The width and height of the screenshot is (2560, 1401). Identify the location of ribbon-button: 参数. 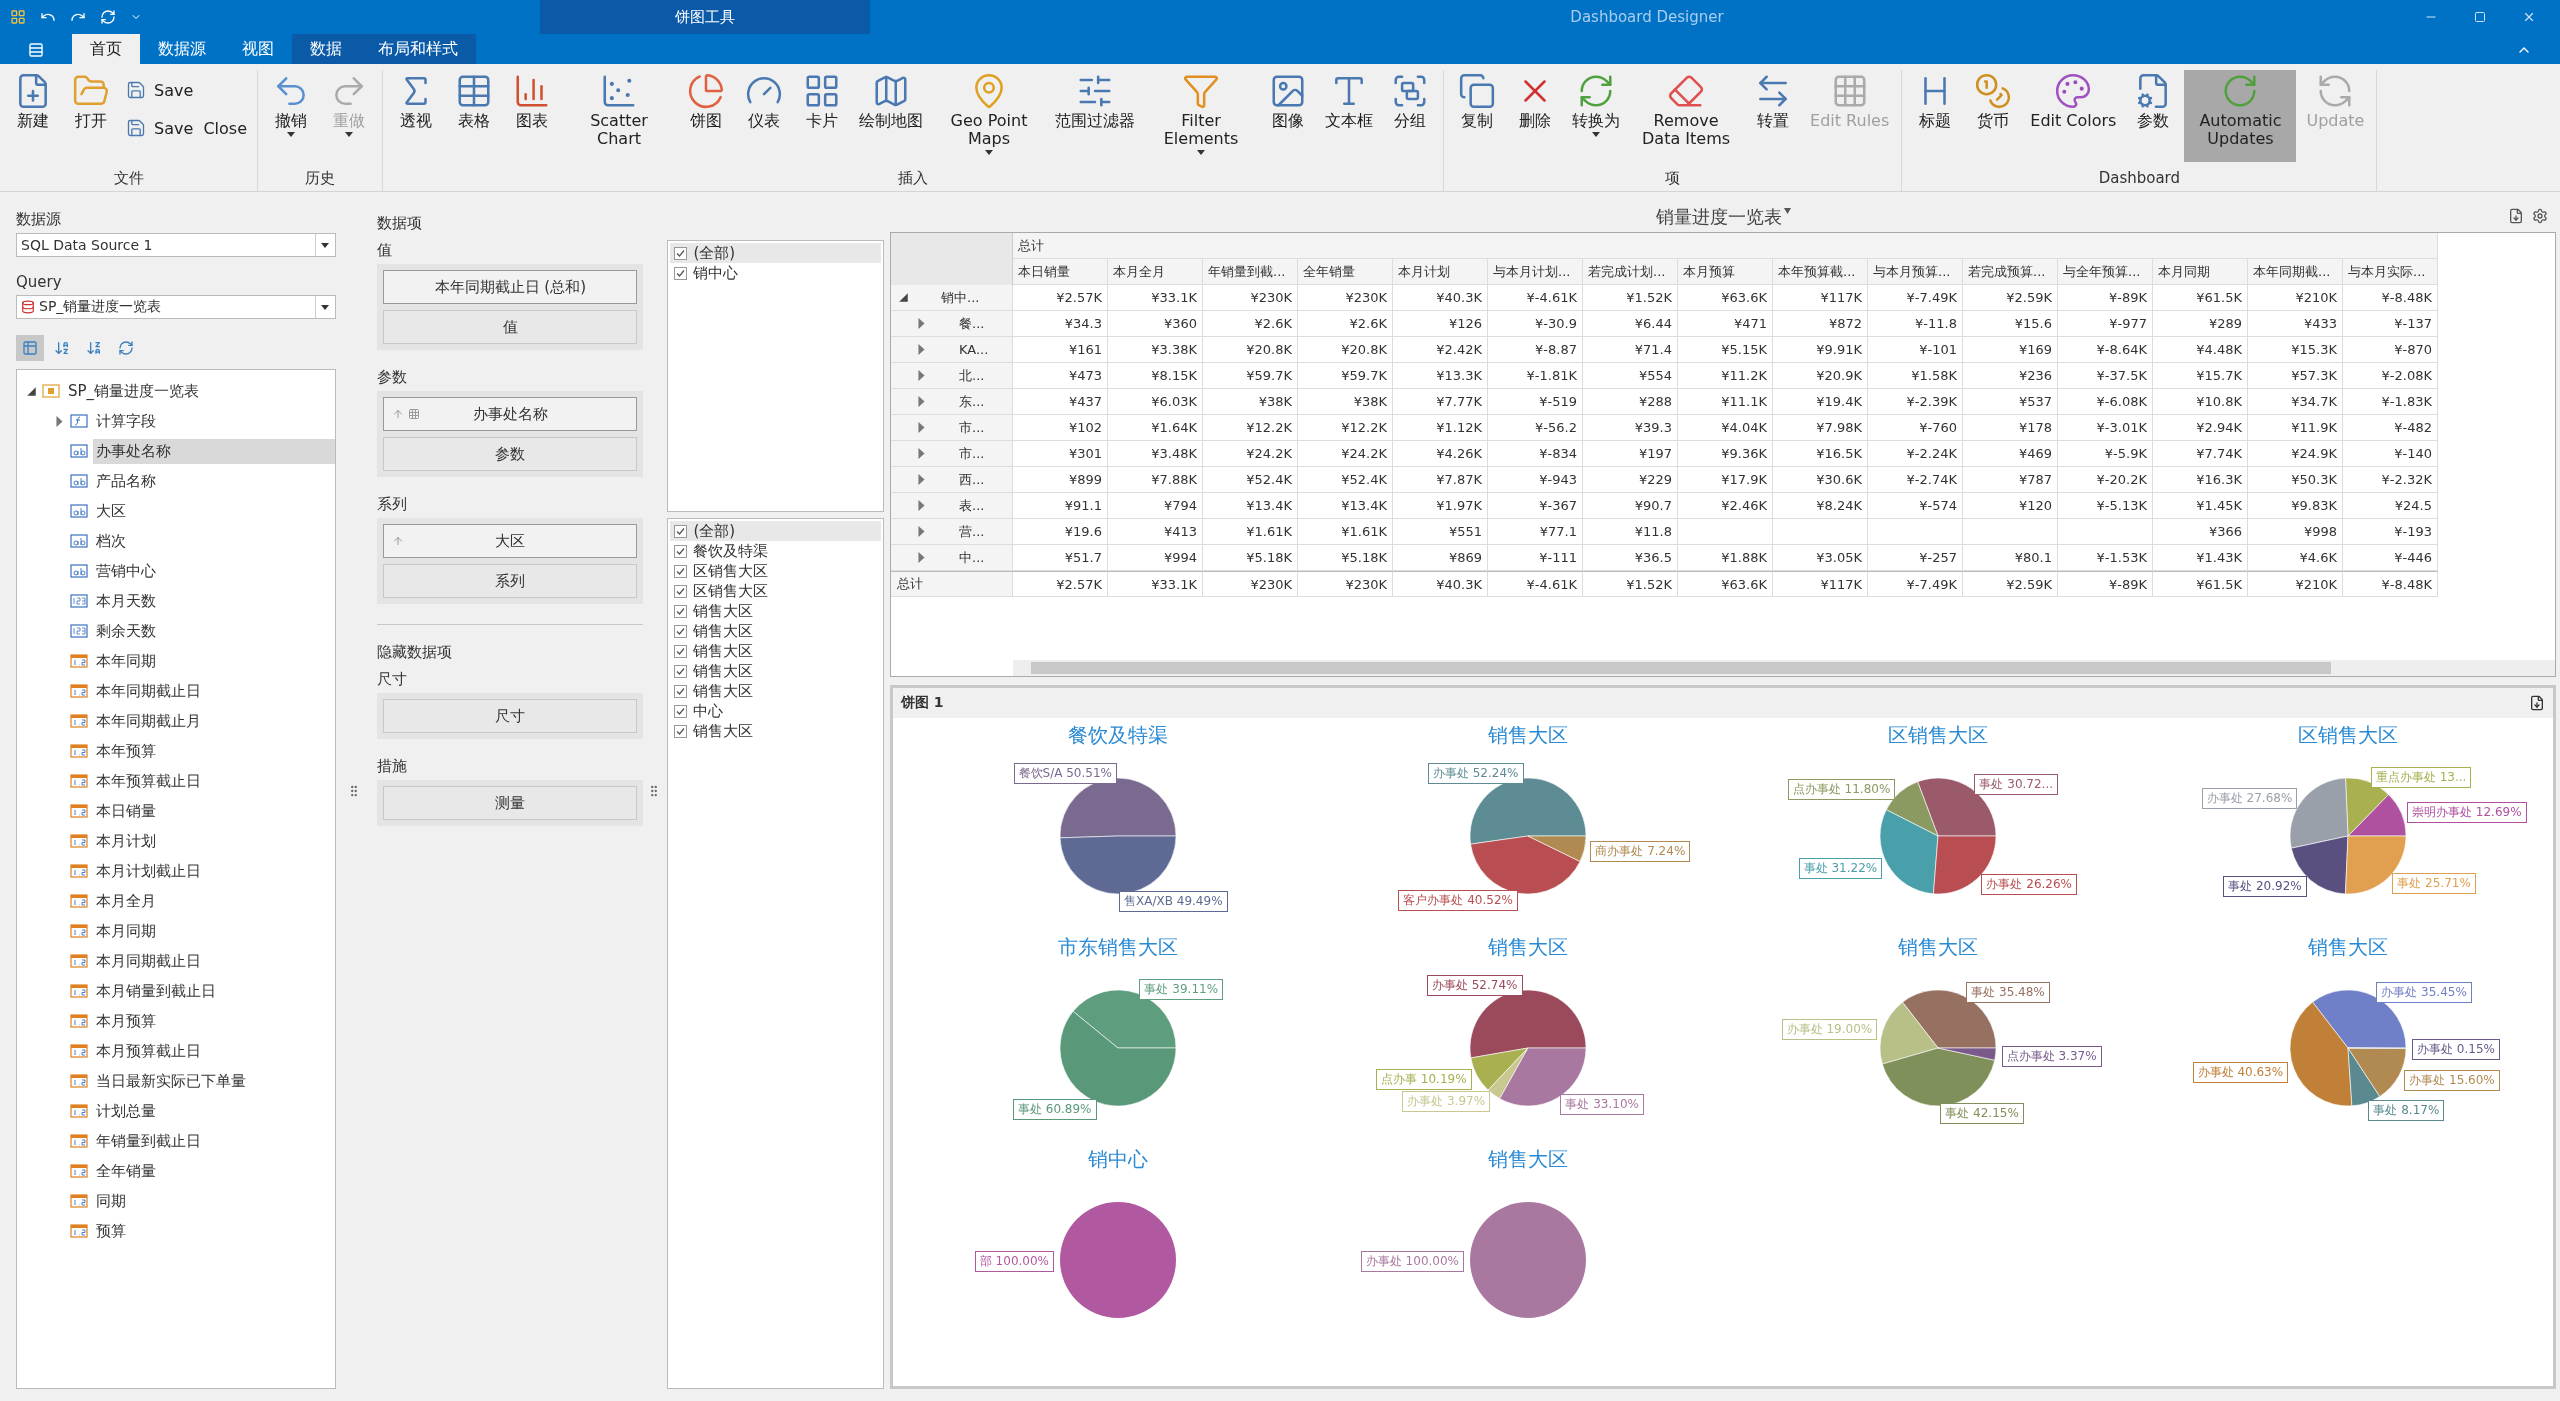
(2153, 116).